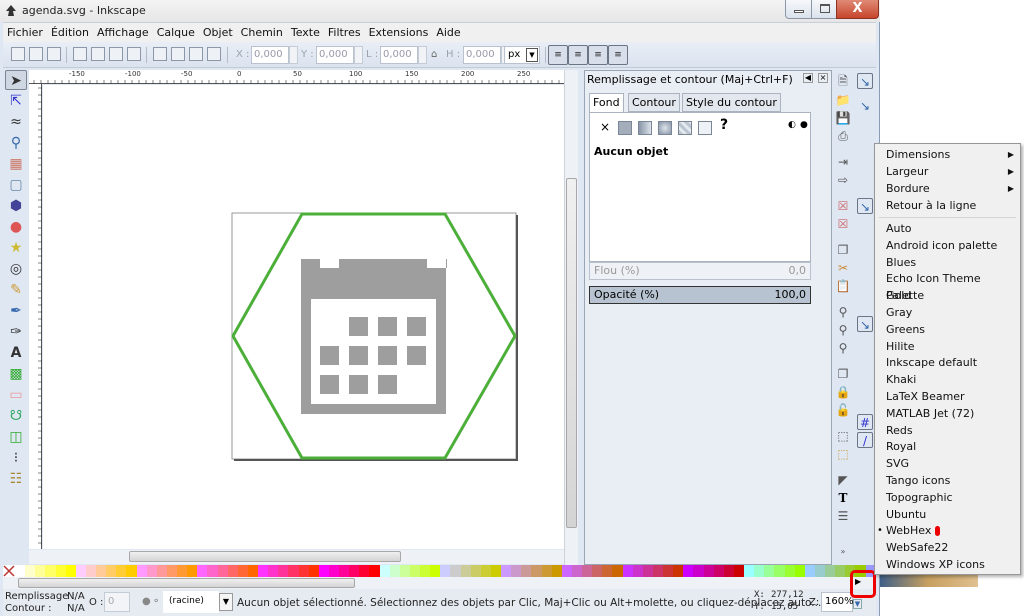 This screenshot has height=616, width=1024. I want to click on palette-scrollbar: ▶, so click(439, 583).